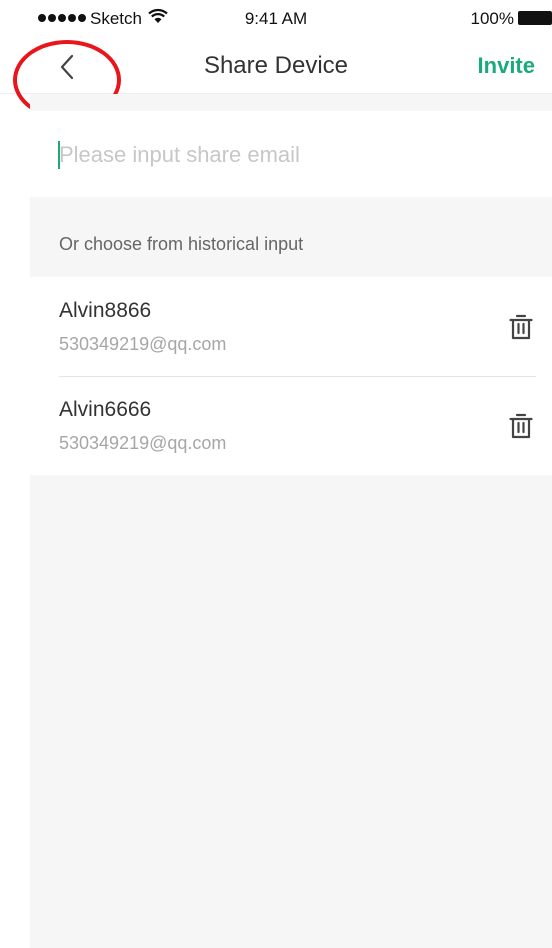  What do you see at coordinates (291, 425) in the screenshot?
I see `history-item: Alvin6666 530349219@qq.com` at bounding box center [291, 425].